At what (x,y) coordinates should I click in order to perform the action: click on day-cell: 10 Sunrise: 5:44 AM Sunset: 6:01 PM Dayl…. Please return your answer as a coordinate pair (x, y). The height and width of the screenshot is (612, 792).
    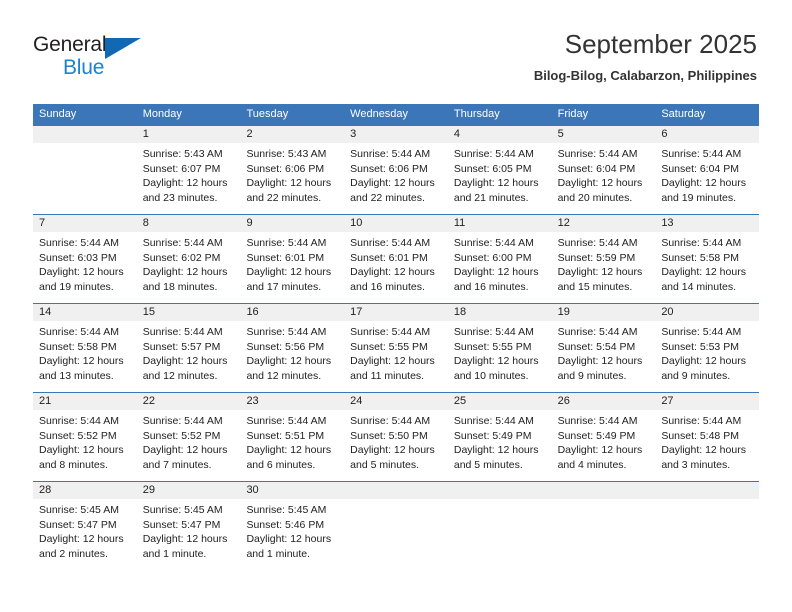
    Looking at the image, I should click on (396, 259).